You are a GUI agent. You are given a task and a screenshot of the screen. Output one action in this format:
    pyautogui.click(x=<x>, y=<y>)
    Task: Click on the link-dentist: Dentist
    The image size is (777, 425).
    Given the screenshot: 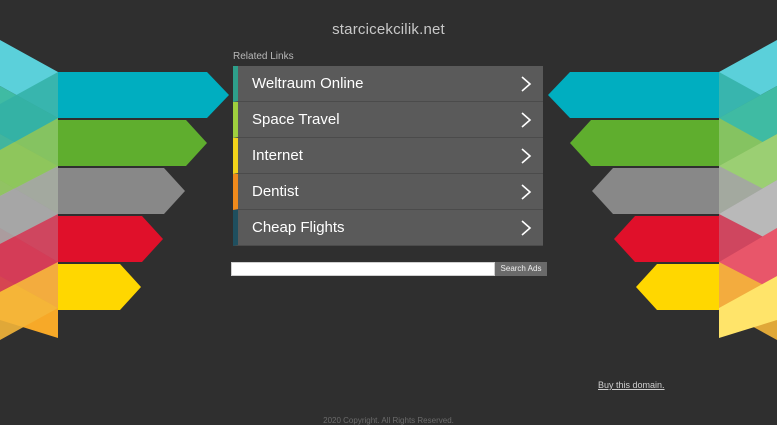 What is the action you would take?
    pyautogui.click(x=388, y=192)
    